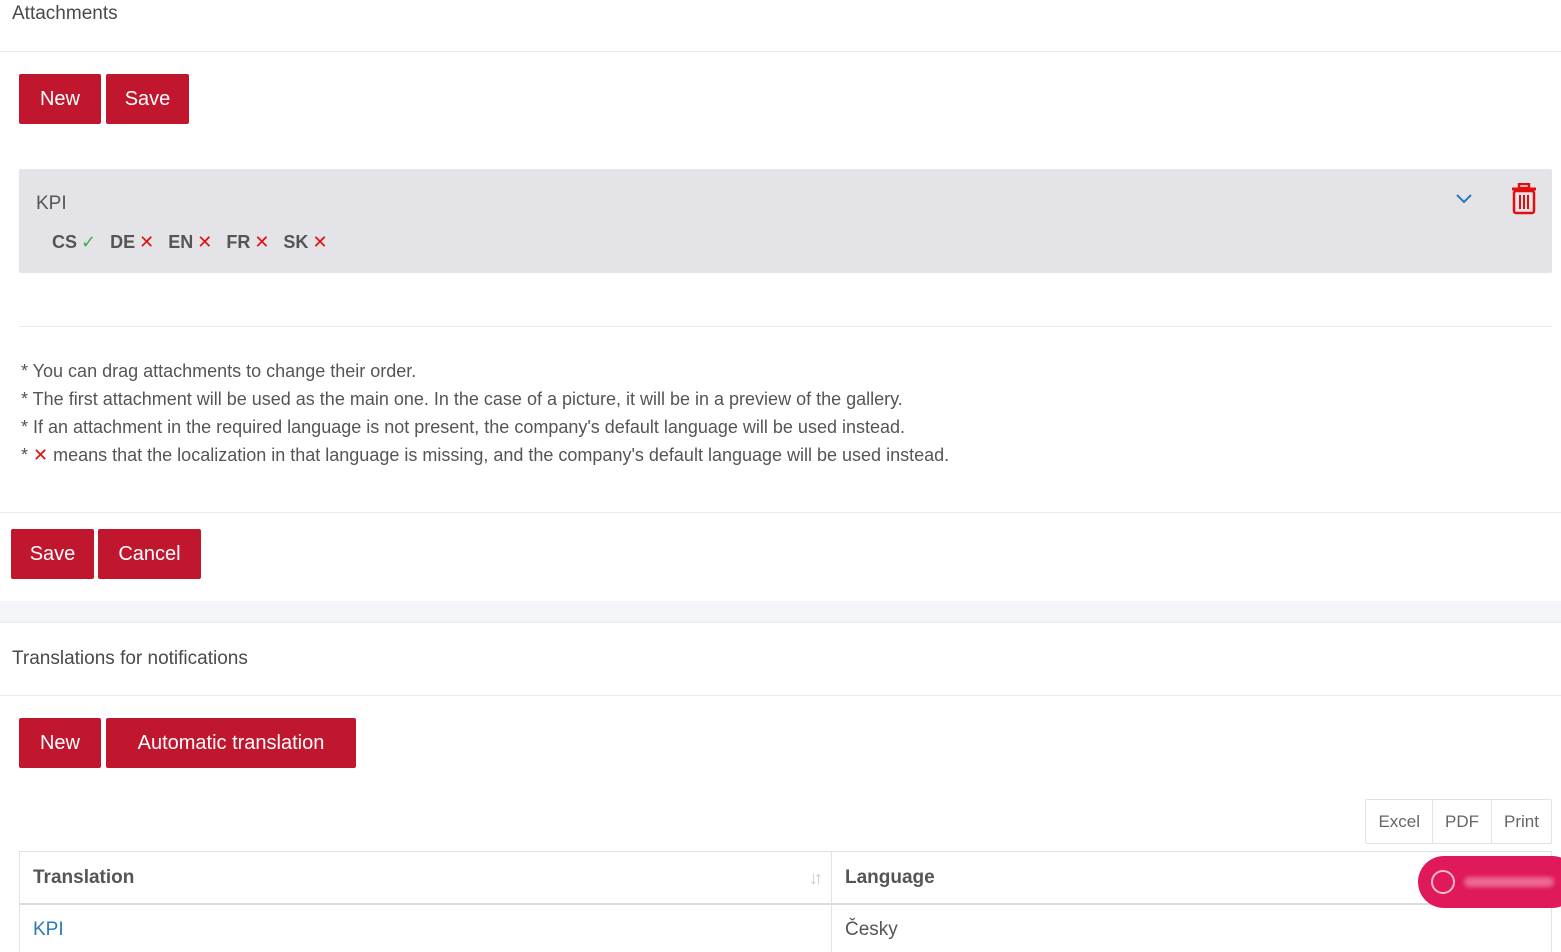 This screenshot has width=1561, height=952. Describe the element at coordinates (149, 554) in the screenshot. I see `cancel-button: Cancel` at that location.